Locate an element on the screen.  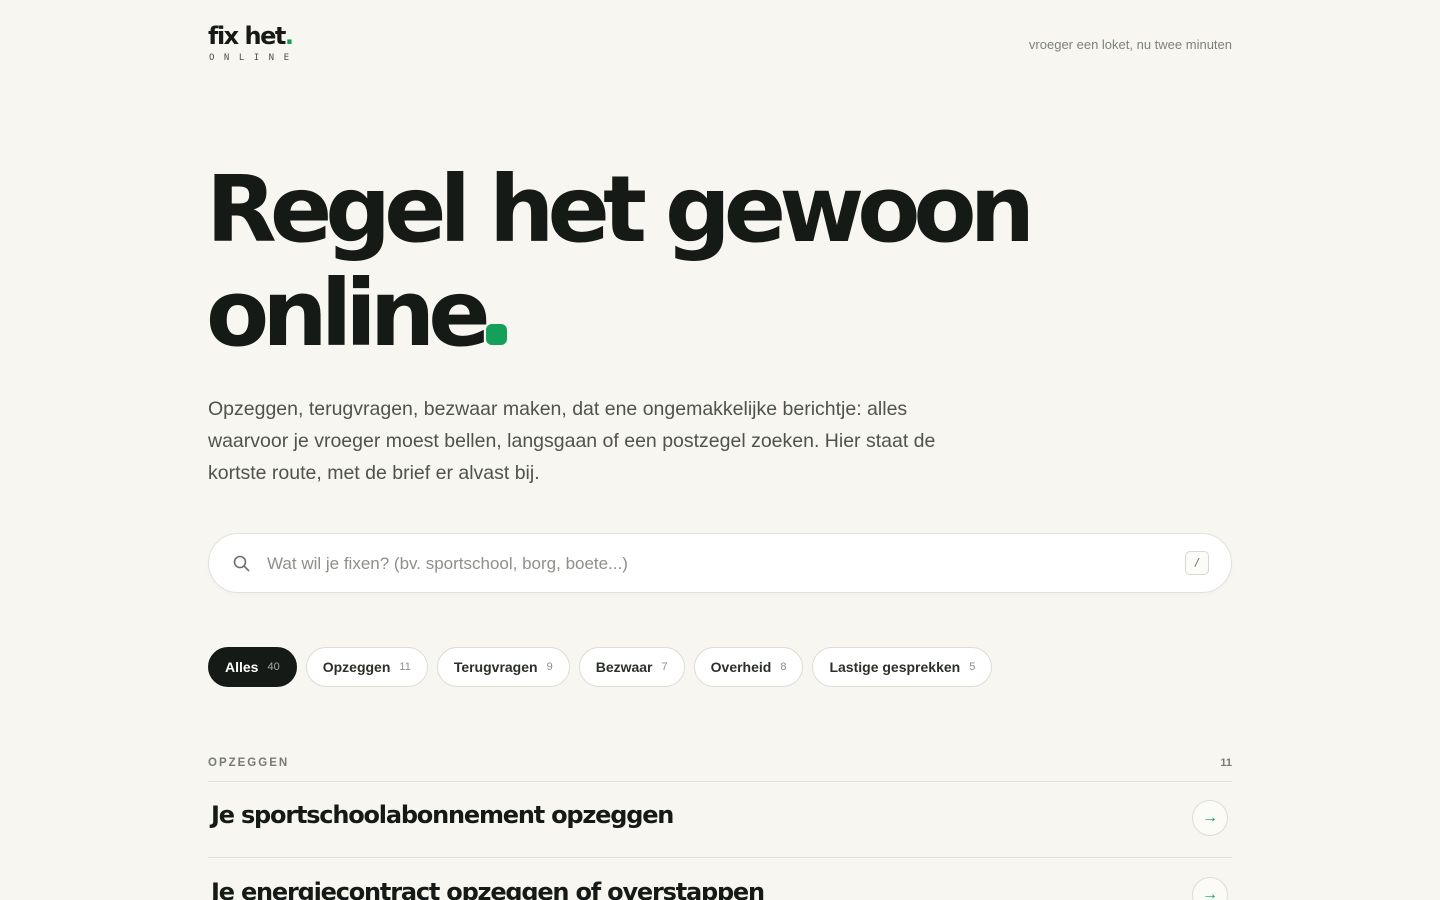
filter-chip-count: 5 is located at coordinates (972, 667).